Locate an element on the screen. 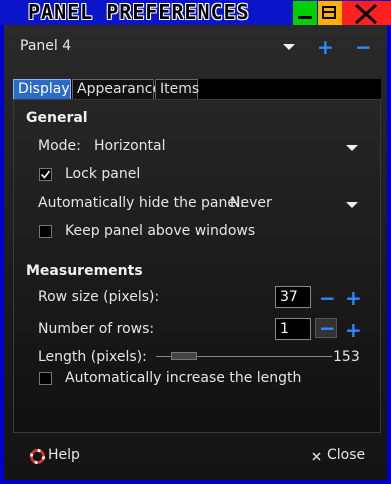 This screenshot has width=391, height=484. panel-dropdown-arrow-icon is located at coordinates (289, 47).